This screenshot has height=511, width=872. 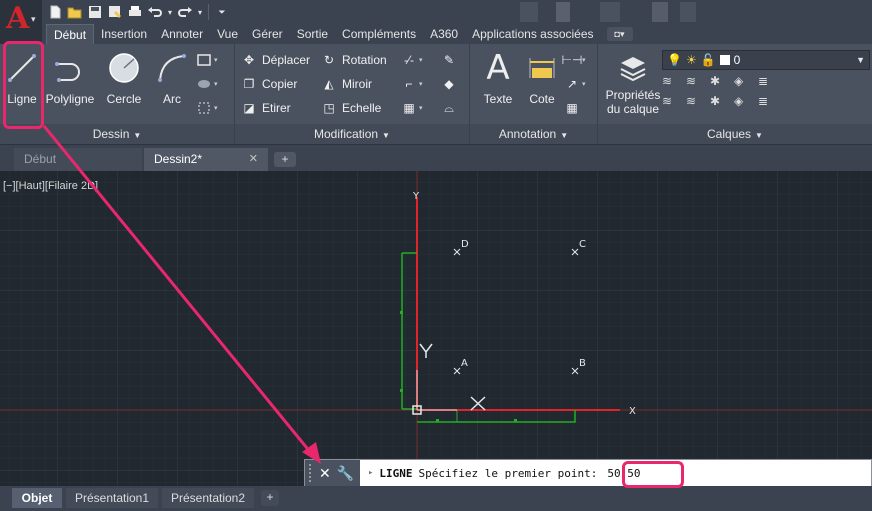 I want to click on linear-dim-button: ⊢⊣ ▾, so click(x=574, y=60).